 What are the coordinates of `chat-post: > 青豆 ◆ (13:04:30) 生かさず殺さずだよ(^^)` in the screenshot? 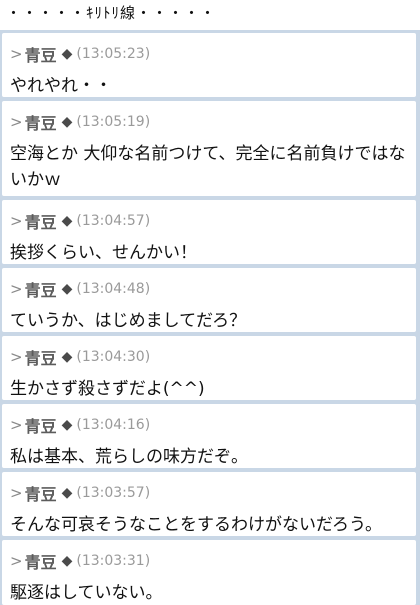 It's located at (209, 368).